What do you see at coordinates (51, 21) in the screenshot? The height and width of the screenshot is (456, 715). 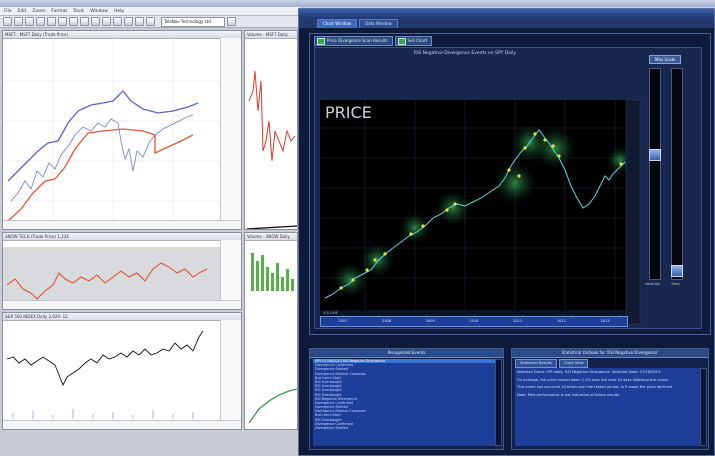 I see `cut-icon` at bounding box center [51, 21].